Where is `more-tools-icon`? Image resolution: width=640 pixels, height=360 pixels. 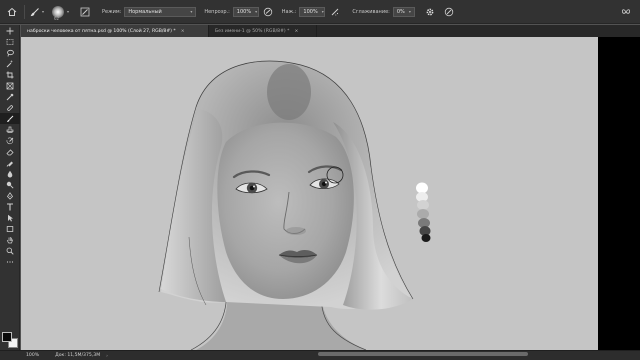
more-tools-icon is located at coordinates (10, 261).